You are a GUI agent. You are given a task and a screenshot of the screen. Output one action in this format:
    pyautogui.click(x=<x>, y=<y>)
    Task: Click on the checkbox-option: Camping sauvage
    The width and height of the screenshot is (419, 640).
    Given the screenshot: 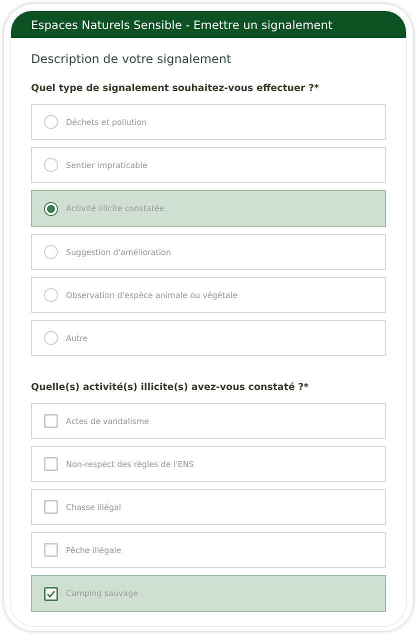 What is the action you would take?
    pyautogui.click(x=208, y=593)
    